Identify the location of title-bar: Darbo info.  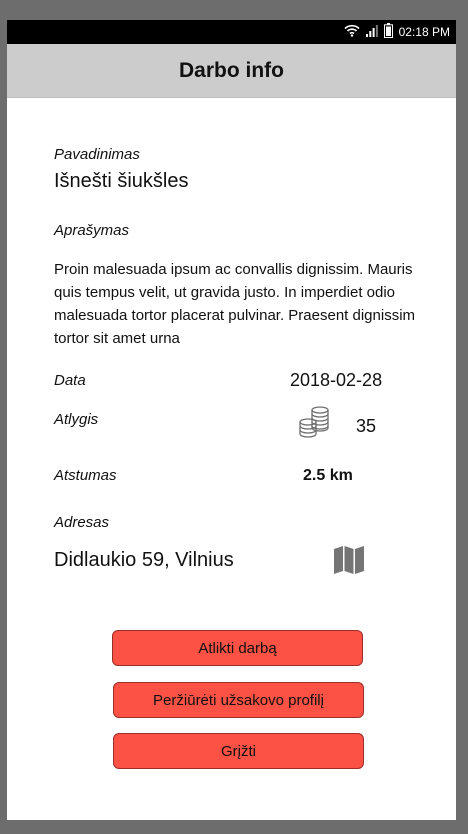
(231, 71).